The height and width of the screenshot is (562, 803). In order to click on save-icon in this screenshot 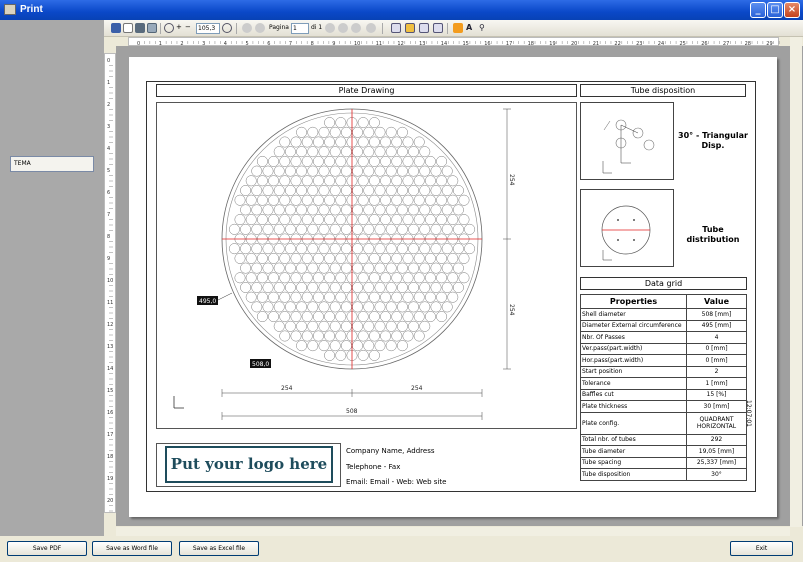, I will do `click(116, 28)`.